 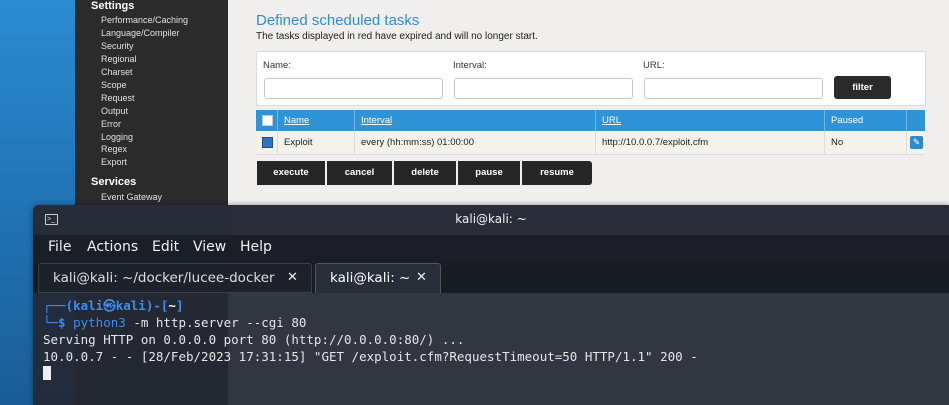 I want to click on task-interval: every (hh:mm:ss) 01:00:00, so click(x=475, y=142).